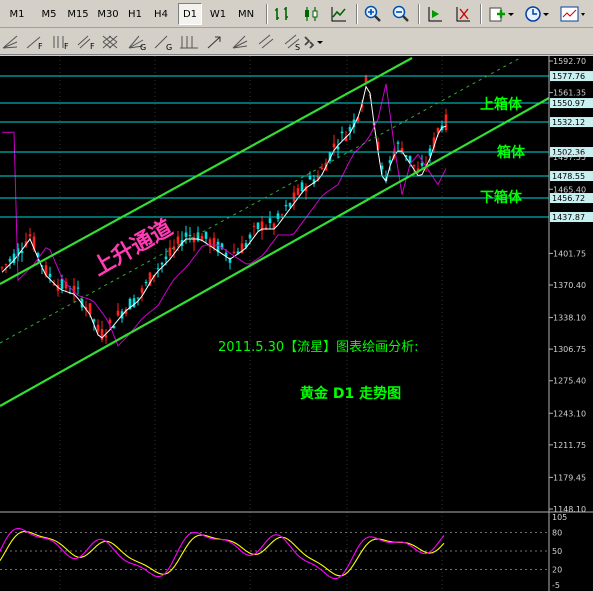 This screenshot has height=591, width=593. Describe the element at coordinates (569, 189) in the screenshot. I see `price-tick-label: 1465.40` at that location.